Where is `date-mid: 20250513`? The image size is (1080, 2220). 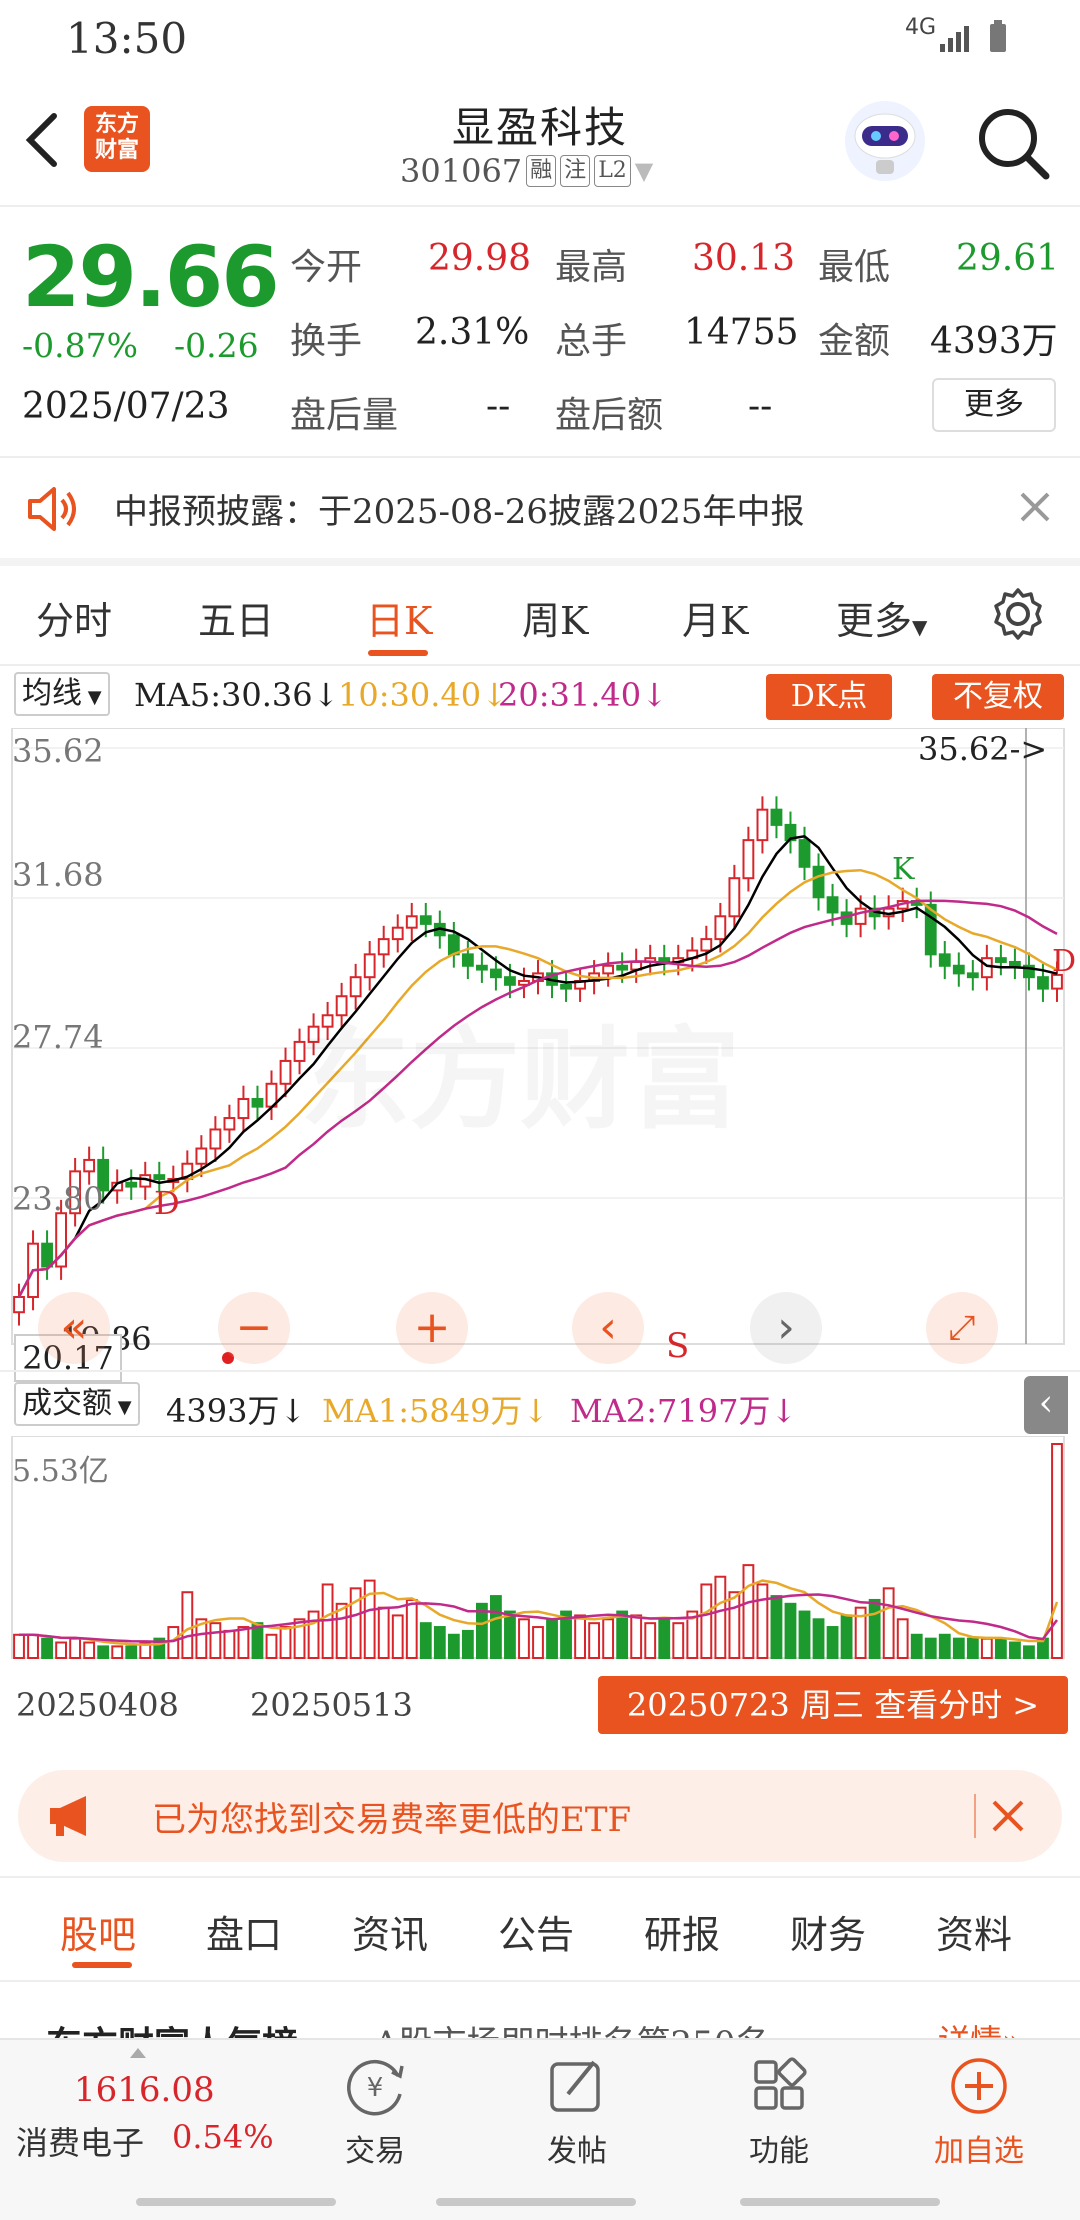
date-mid: 20250513 is located at coordinates (331, 1705).